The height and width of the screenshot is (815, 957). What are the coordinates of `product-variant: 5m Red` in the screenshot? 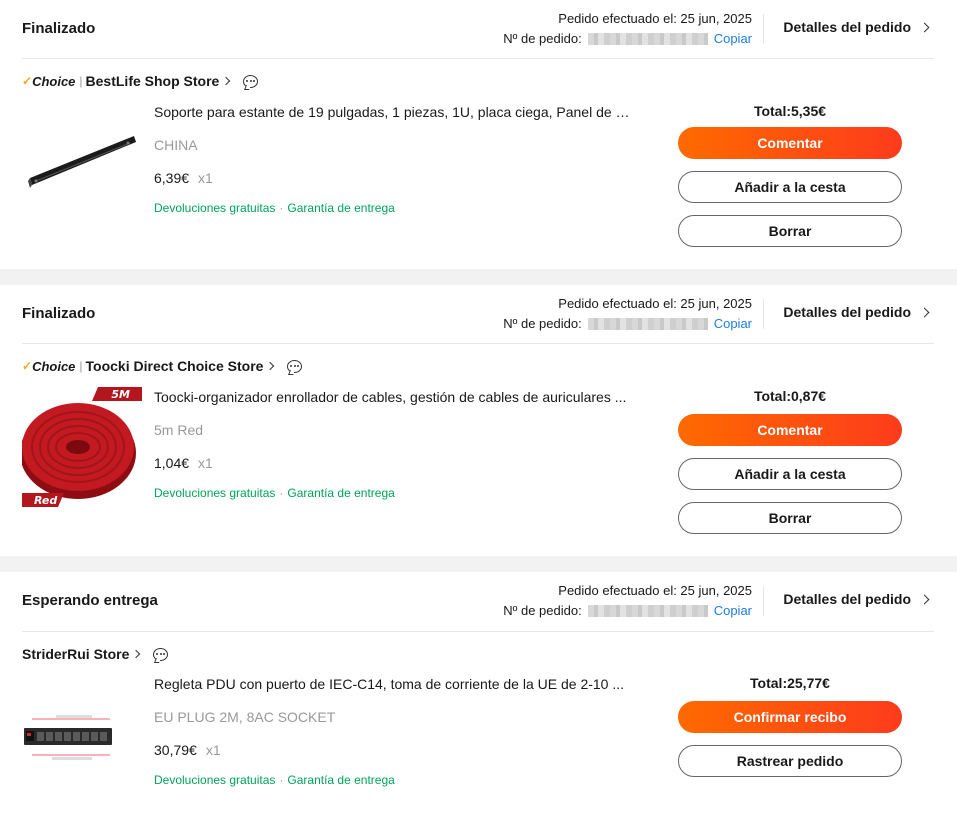 It's located at (179, 430).